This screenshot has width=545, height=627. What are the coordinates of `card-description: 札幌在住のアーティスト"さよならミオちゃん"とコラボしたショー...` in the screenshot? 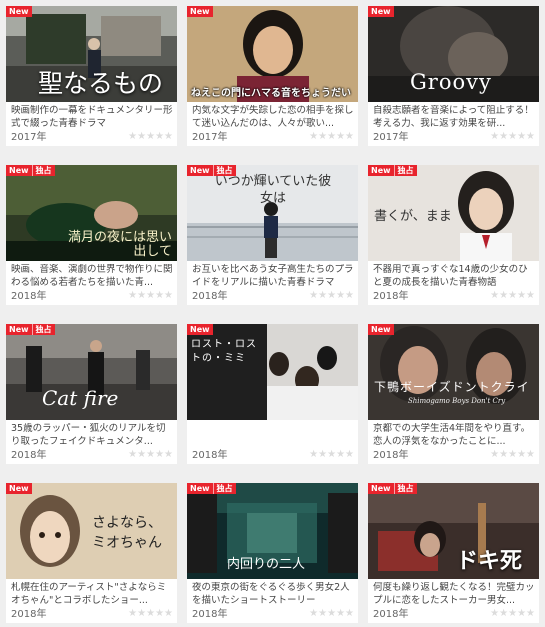 It's located at (89, 594).